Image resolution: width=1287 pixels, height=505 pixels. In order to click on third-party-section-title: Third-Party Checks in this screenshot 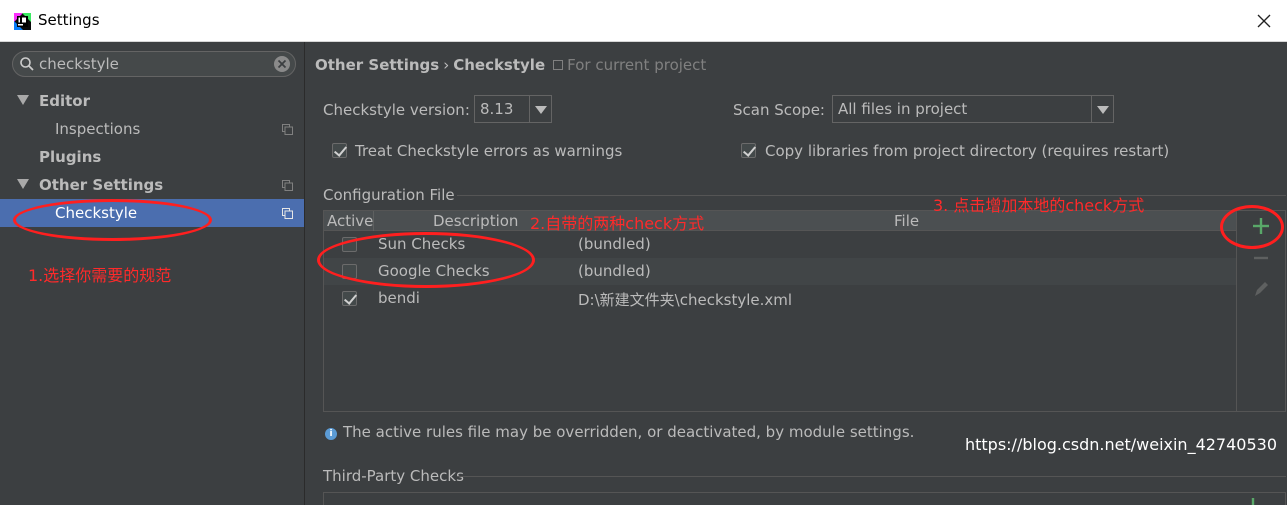, I will do `click(393, 476)`.